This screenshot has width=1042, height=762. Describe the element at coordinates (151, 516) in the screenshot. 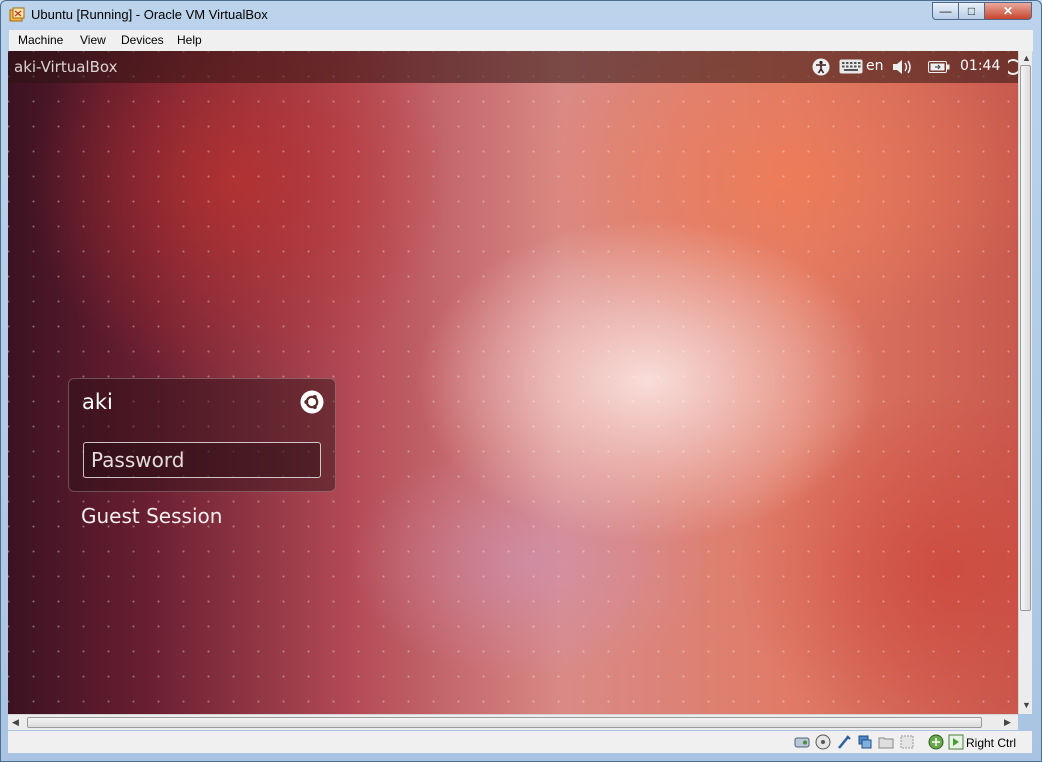

I see `guest-session-link: Guest Session` at that location.